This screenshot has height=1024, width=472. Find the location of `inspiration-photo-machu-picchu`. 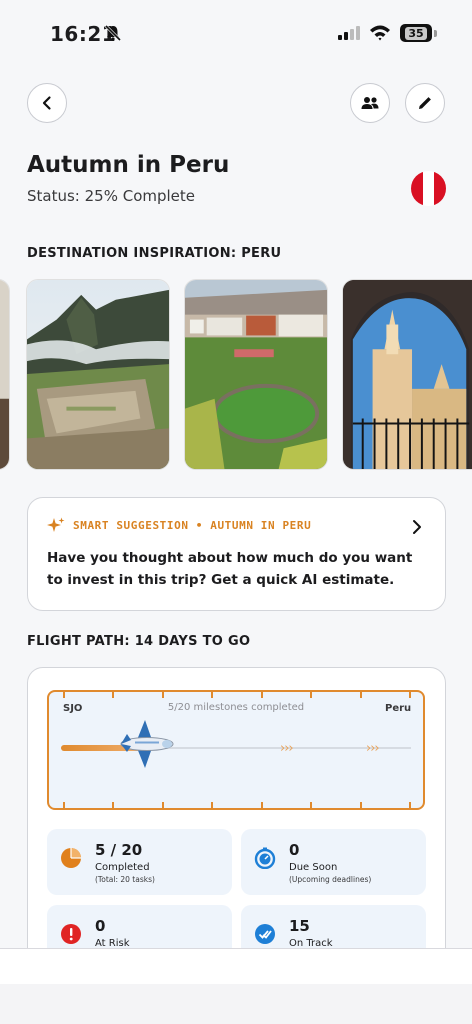

inspiration-photo-machu-picchu is located at coordinates (98, 374).